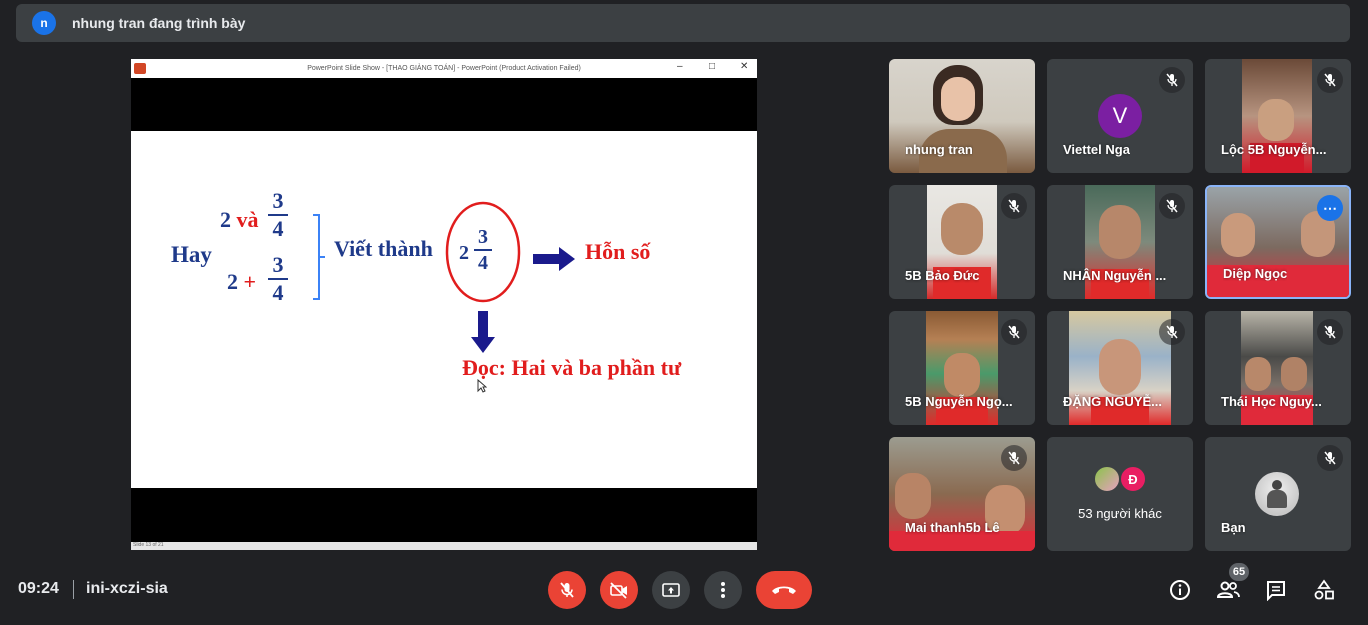 The image size is (1368, 625). Describe the element at coordinates (952, 527) in the screenshot. I see `participant-name: Mai thanh5b Lê` at that location.